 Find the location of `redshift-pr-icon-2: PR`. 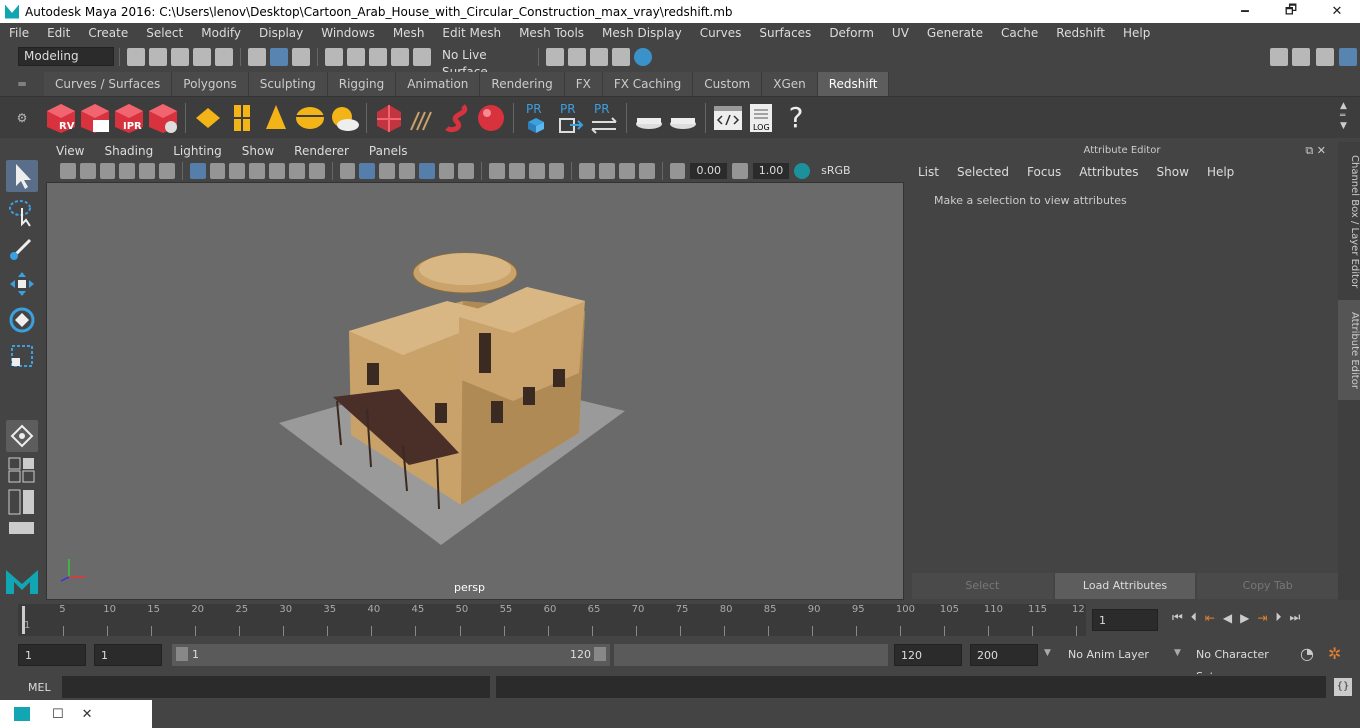

redshift-pr-icon-2: PR is located at coordinates (570, 118).